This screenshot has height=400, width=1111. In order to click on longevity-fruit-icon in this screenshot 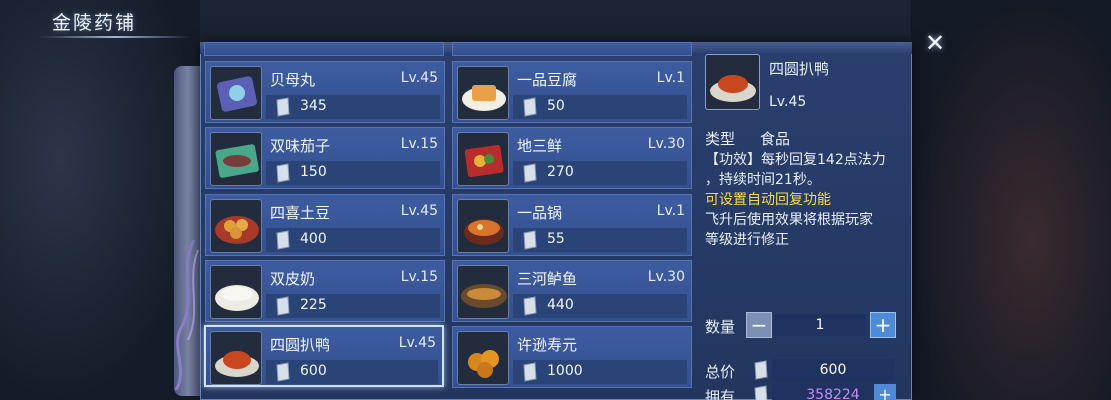, I will do `click(483, 358)`.